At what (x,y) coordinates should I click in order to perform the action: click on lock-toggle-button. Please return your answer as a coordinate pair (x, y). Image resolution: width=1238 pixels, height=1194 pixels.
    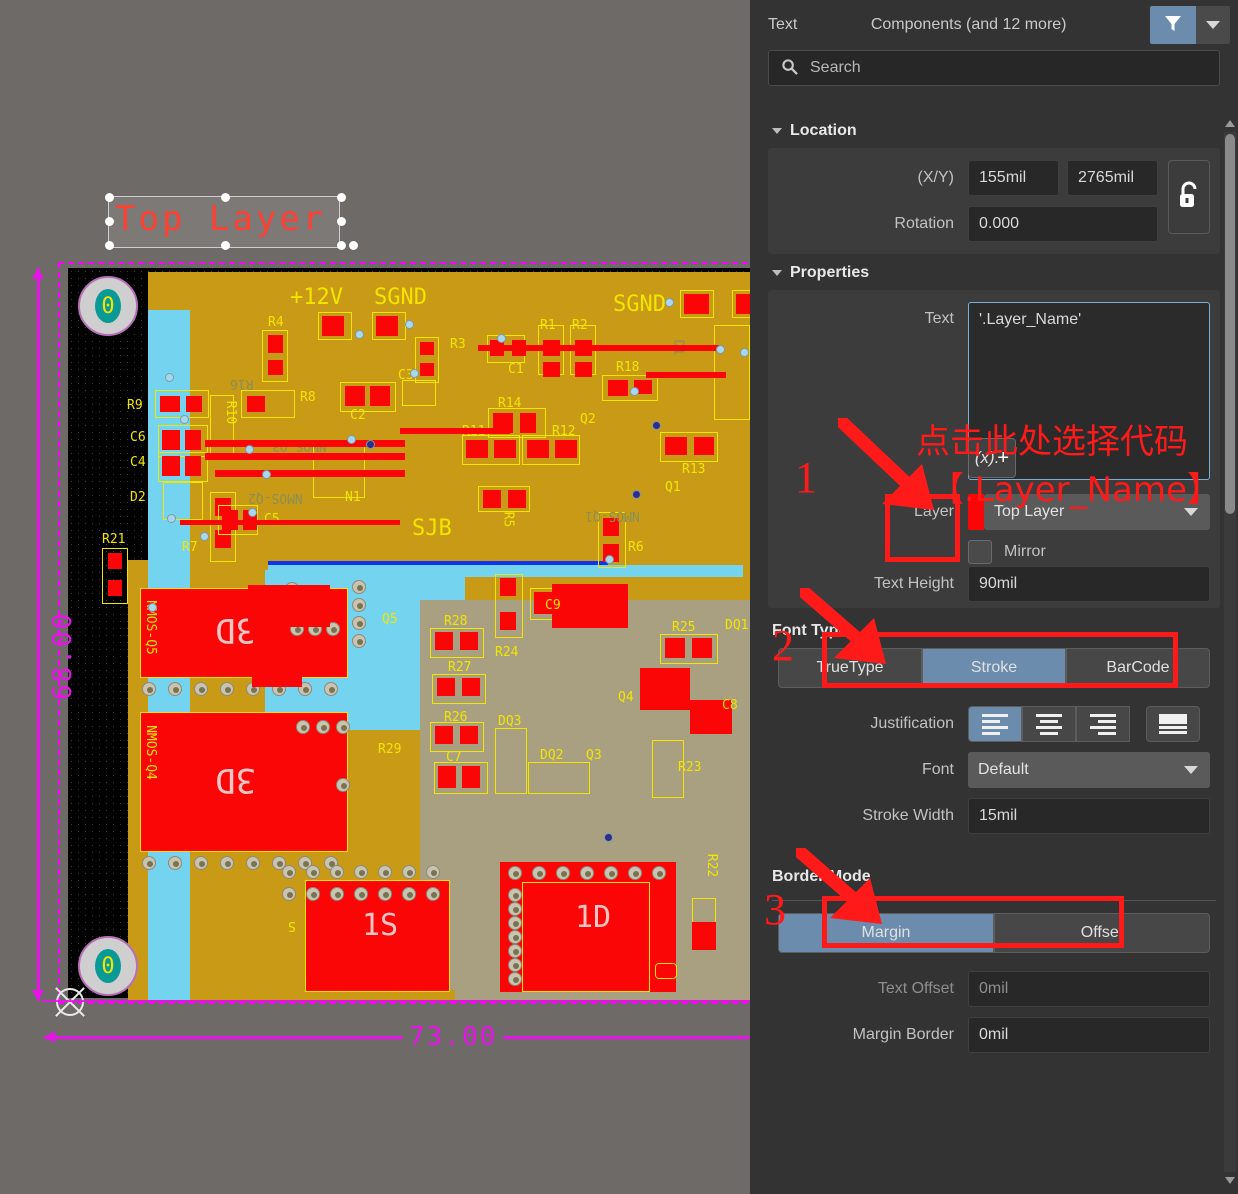
    Looking at the image, I should click on (1189, 197).